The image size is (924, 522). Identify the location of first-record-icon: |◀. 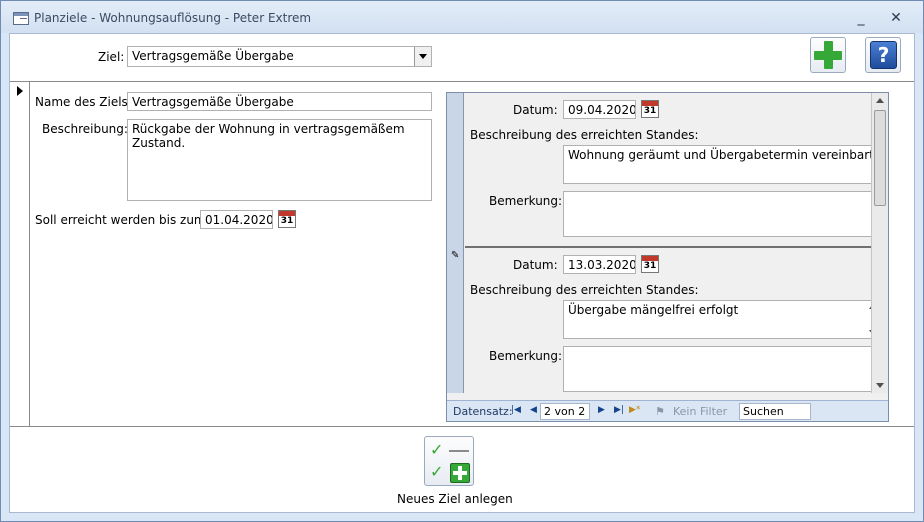
(516, 410).